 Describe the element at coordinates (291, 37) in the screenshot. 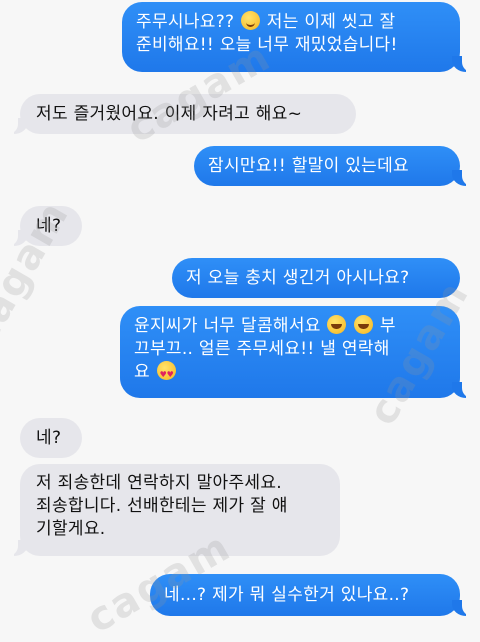

I see `message-bubble-sent: 주무시나요?? 저는 이제 씻고 잘 준비해요!! 오늘 너무 재밌었습니다!` at that location.